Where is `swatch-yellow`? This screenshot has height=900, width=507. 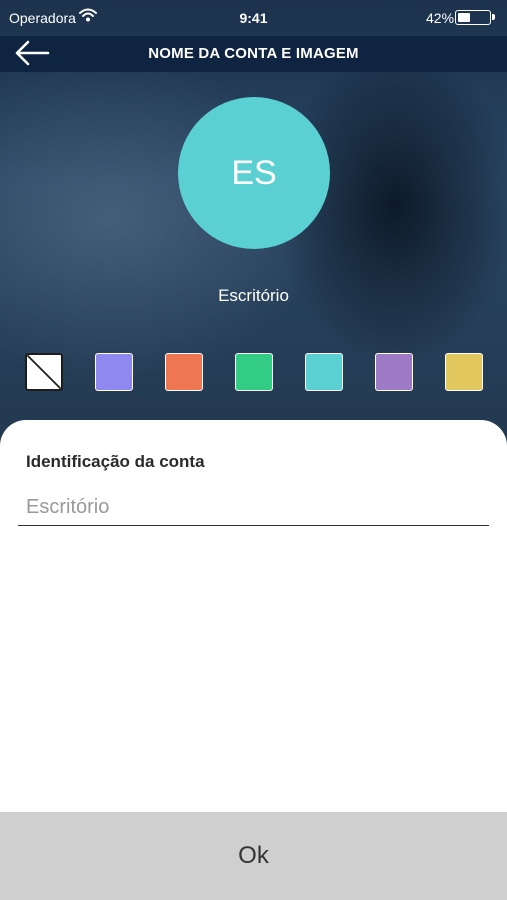
swatch-yellow is located at coordinates (464, 372).